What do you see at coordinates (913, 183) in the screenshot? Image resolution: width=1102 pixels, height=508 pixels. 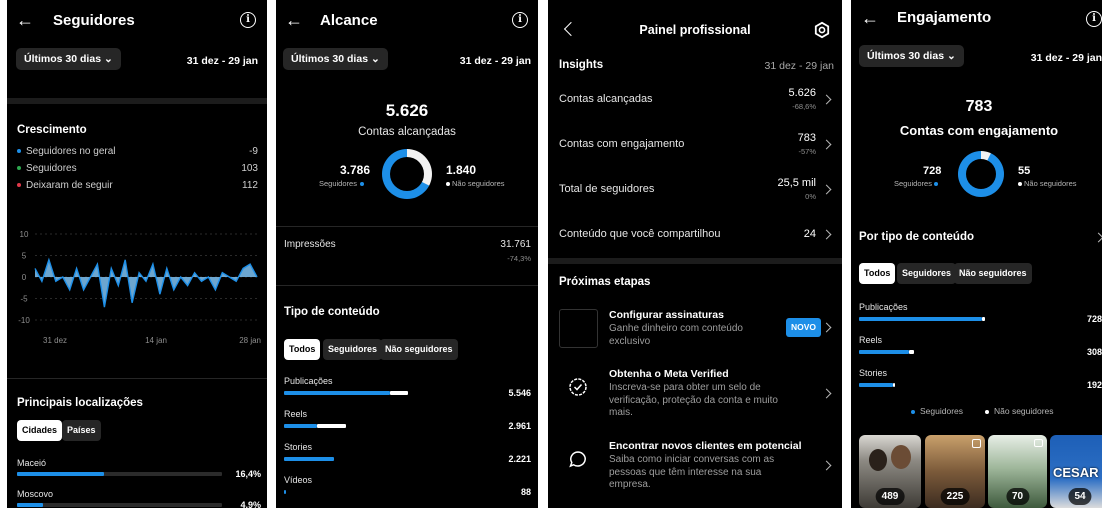 I see `legend-label: Seguidores` at bounding box center [913, 183].